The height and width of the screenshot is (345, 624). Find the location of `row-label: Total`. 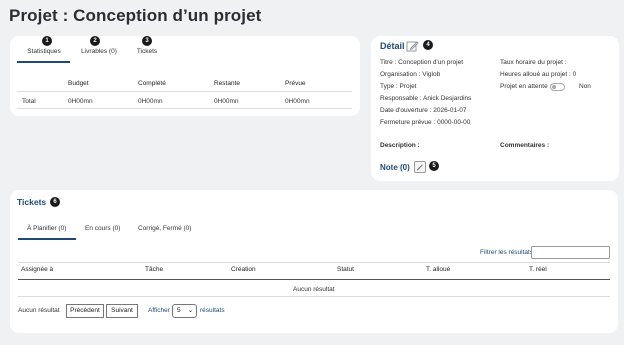

row-label: Total is located at coordinates (29, 101).